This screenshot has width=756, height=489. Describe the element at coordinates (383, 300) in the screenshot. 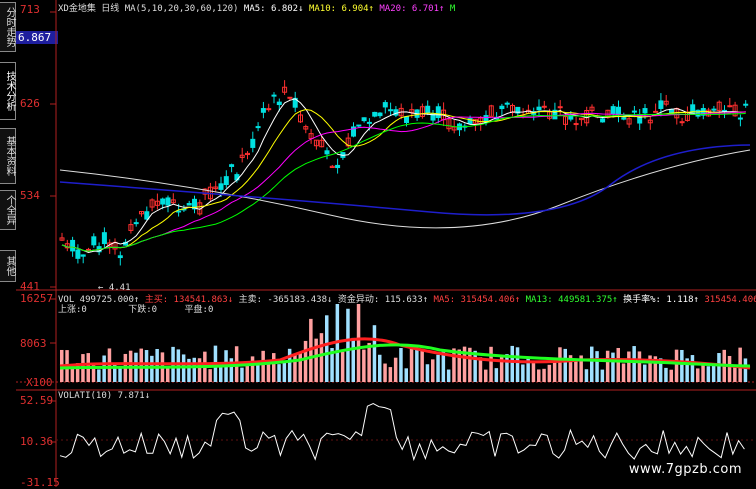

I see `fund-value: 资金异动: 115.633↑` at that location.